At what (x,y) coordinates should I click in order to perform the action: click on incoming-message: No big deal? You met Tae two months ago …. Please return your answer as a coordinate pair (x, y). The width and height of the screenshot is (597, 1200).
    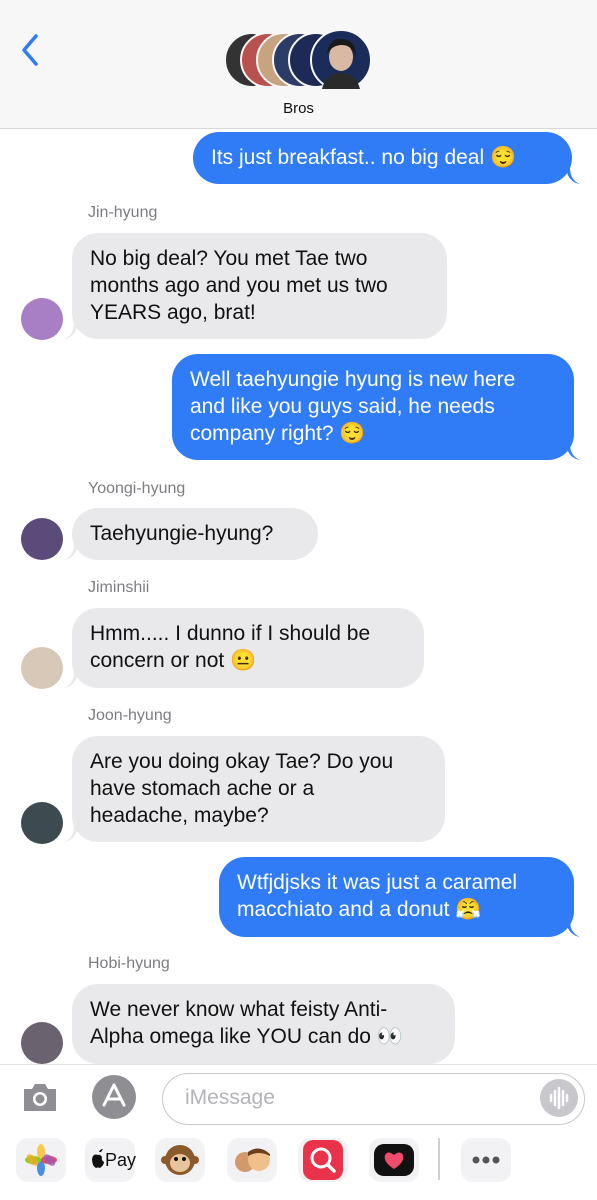
    Looking at the image, I should click on (259, 286).